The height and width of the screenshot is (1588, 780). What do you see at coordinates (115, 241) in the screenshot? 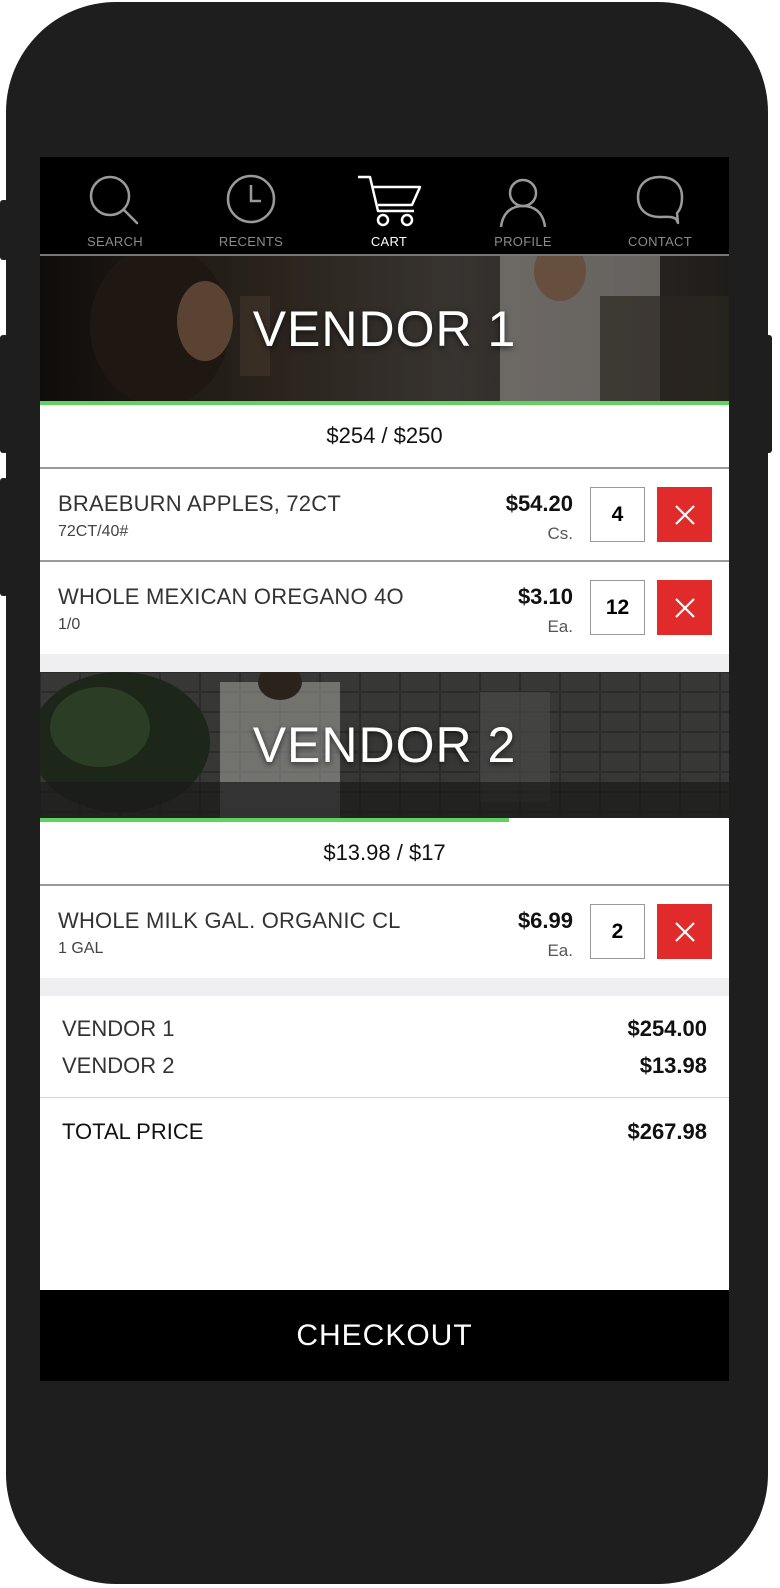
I see `nav-label-search: SEARCH` at bounding box center [115, 241].